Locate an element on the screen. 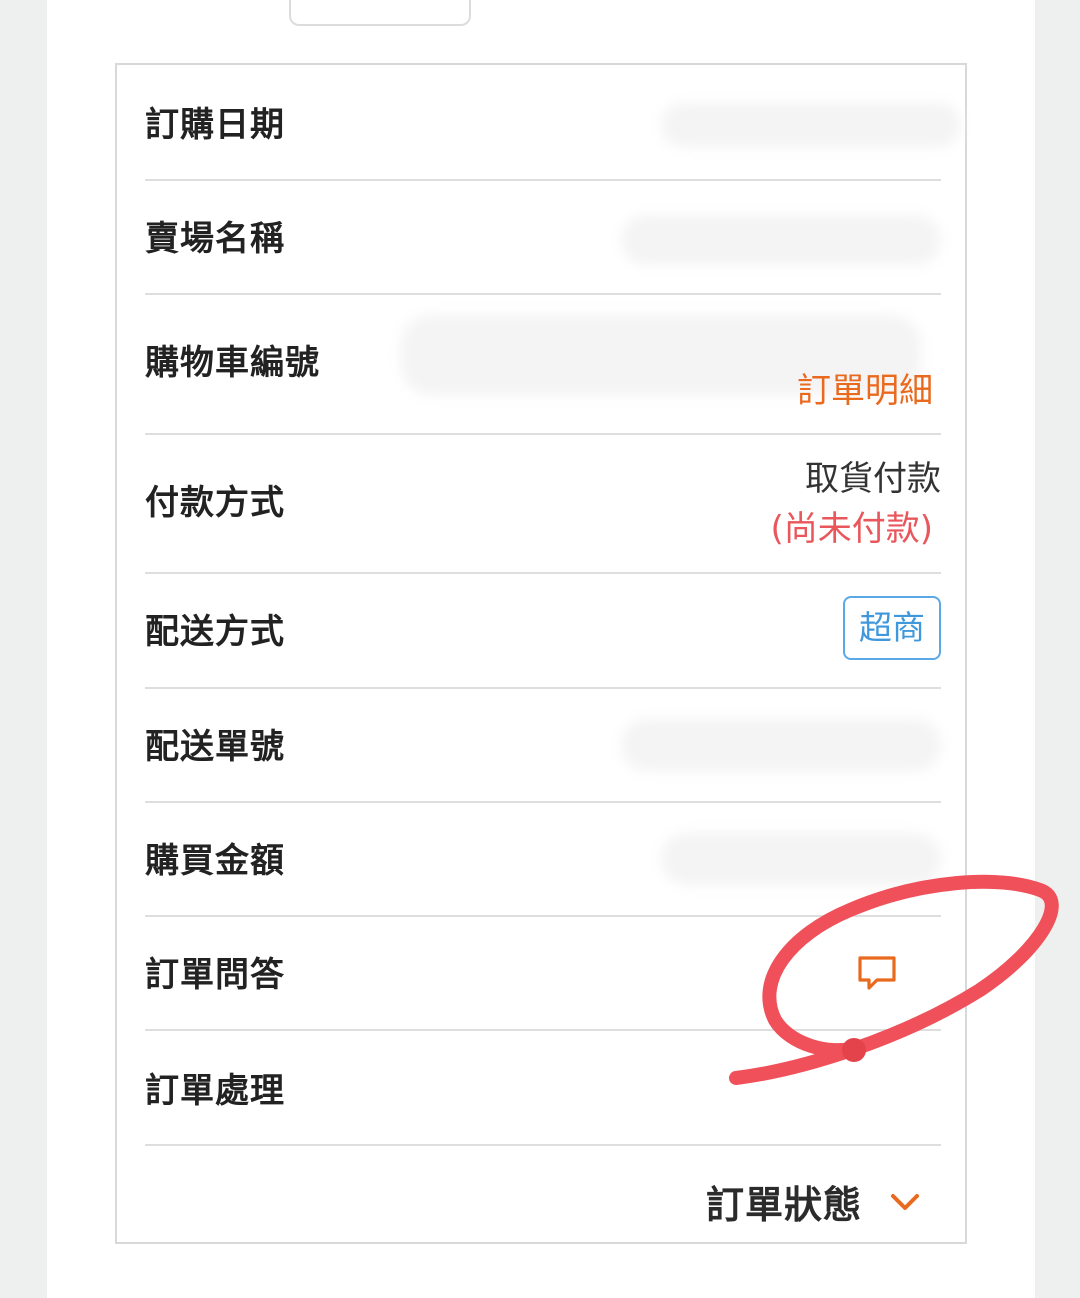  chat-icon is located at coordinates (877, 973).